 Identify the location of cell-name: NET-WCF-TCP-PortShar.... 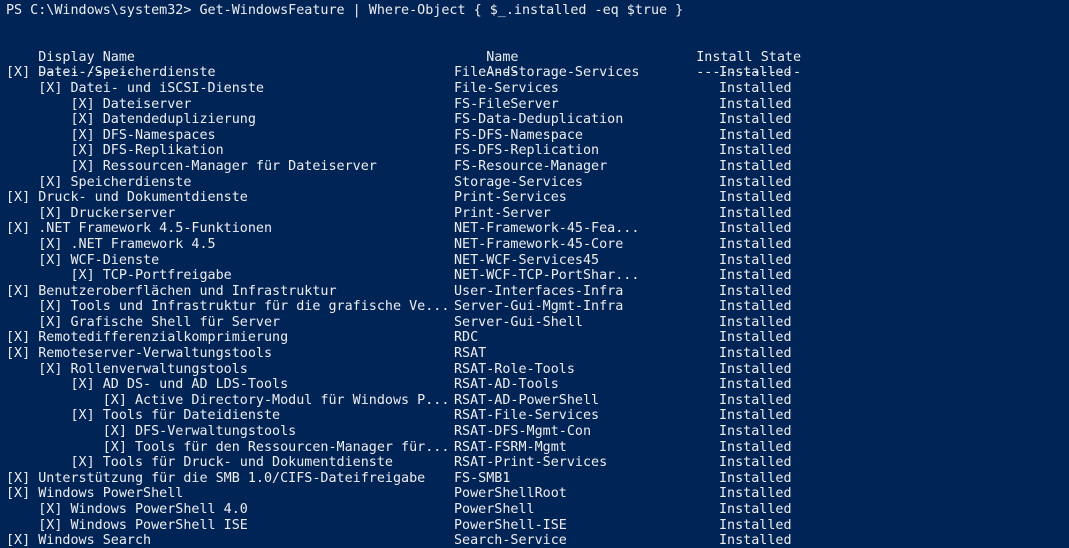
(547, 276).